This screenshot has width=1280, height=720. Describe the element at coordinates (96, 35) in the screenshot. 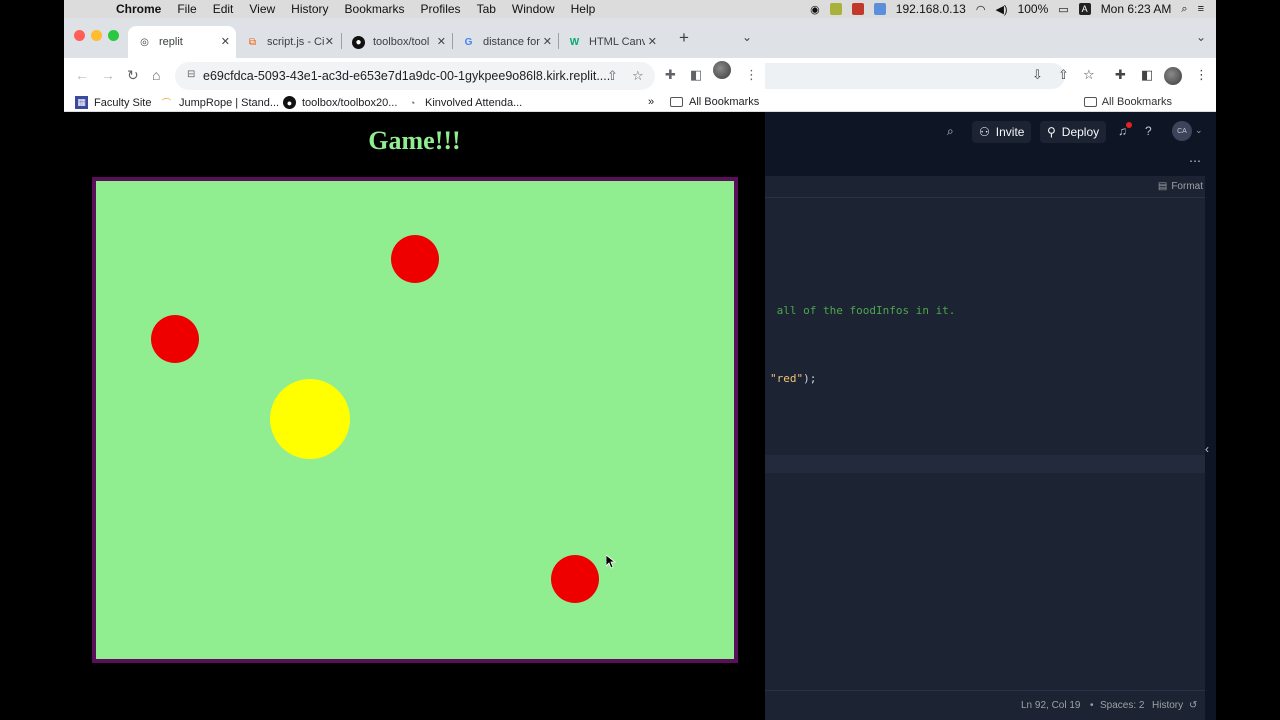

I see `minimize-window-button` at that location.